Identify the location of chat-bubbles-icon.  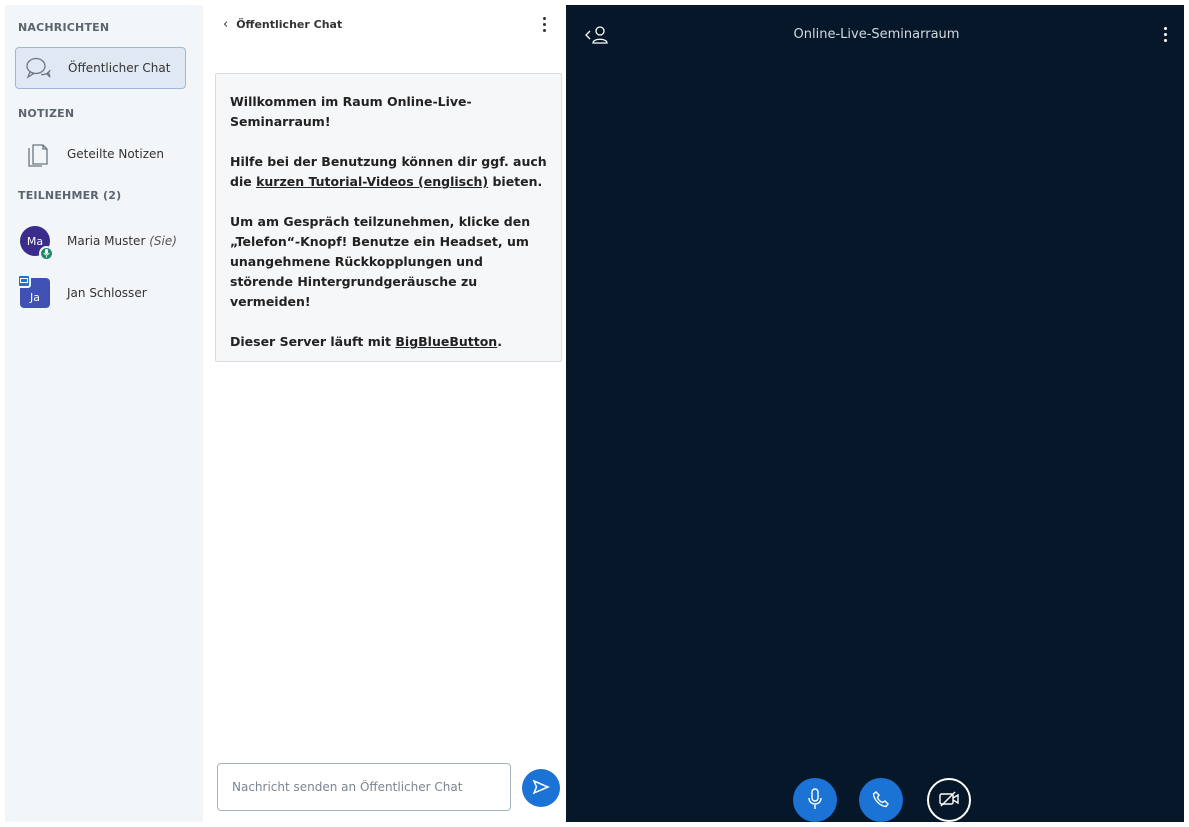
(39, 68).